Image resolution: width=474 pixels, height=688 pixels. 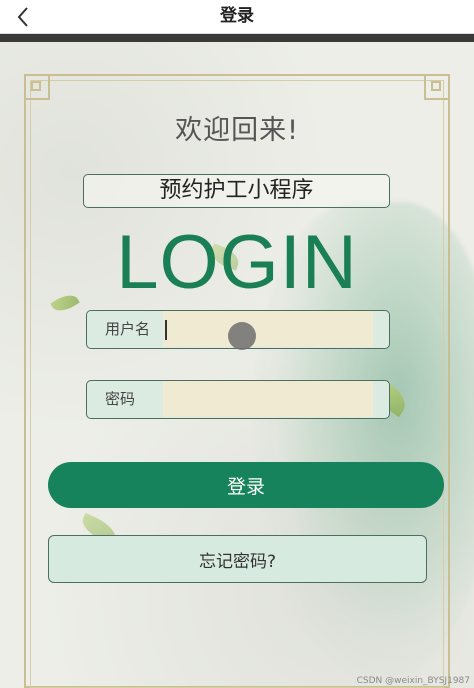 I want to click on username-label: 用户名, so click(x=128, y=329).